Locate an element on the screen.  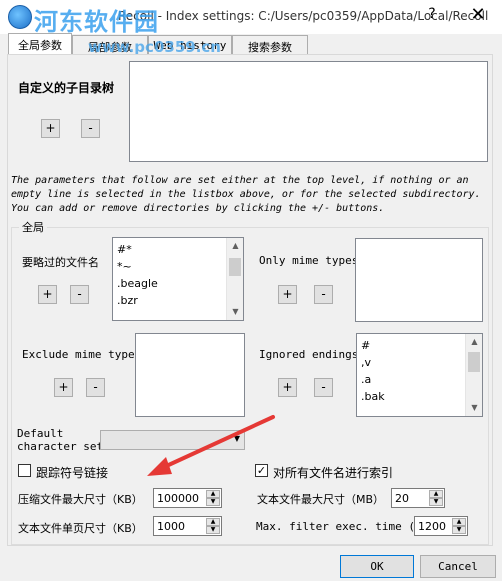
compressed-max-label: 压缩文件最大尺寸（KB） is located at coordinates (80, 499).